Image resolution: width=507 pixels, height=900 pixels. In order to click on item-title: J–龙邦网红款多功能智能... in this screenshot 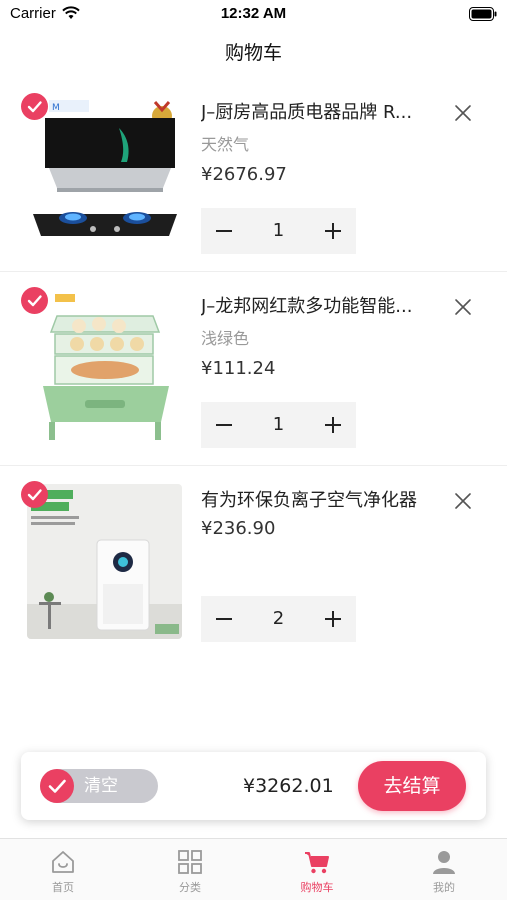, I will do `click(321, 305)`.